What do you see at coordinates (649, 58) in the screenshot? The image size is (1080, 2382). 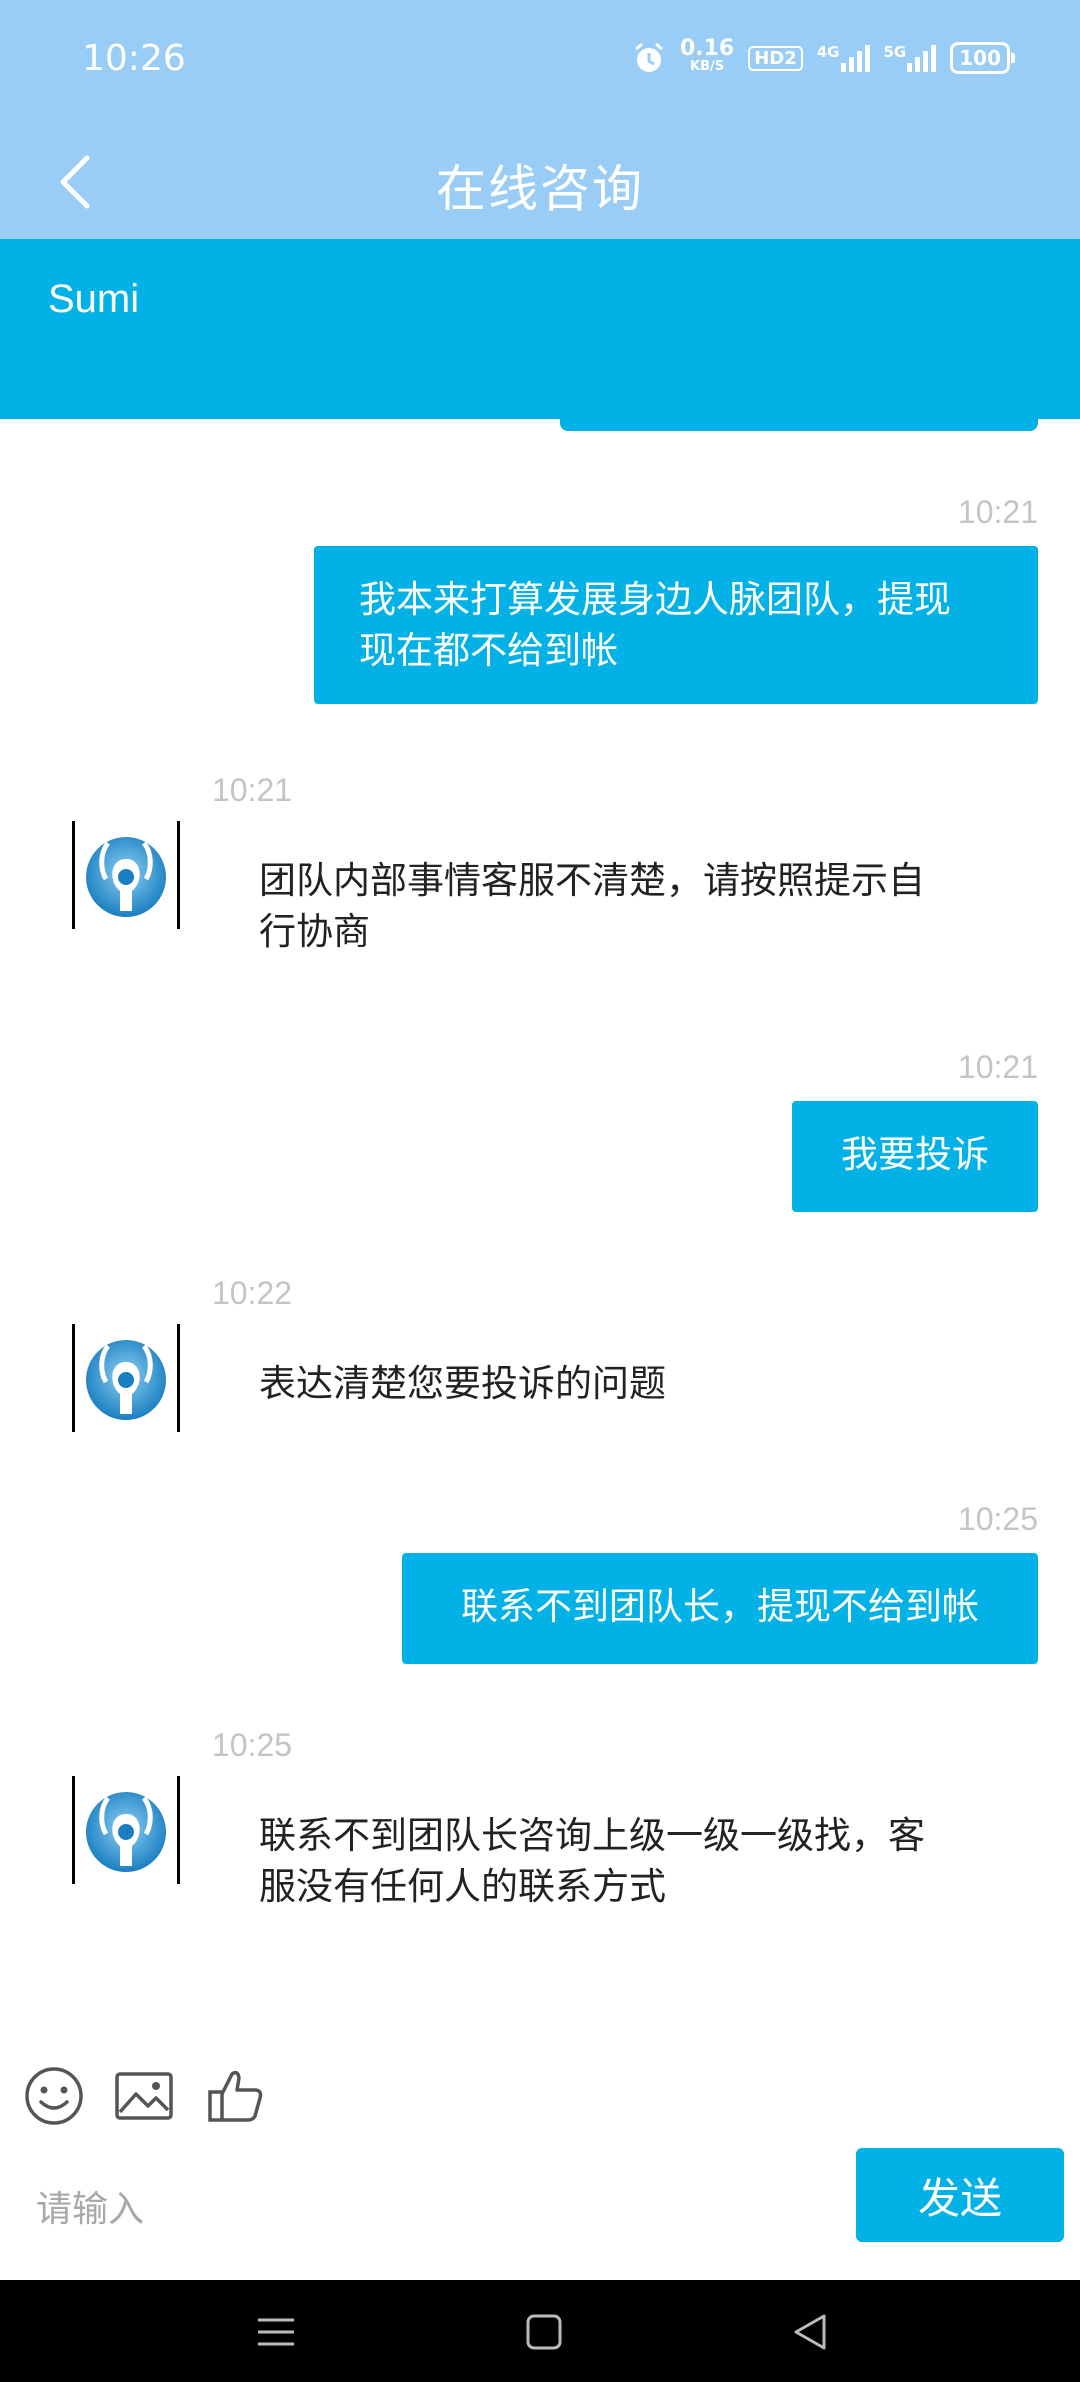 I see `alarm-icon` at bounding box center [649, 58].